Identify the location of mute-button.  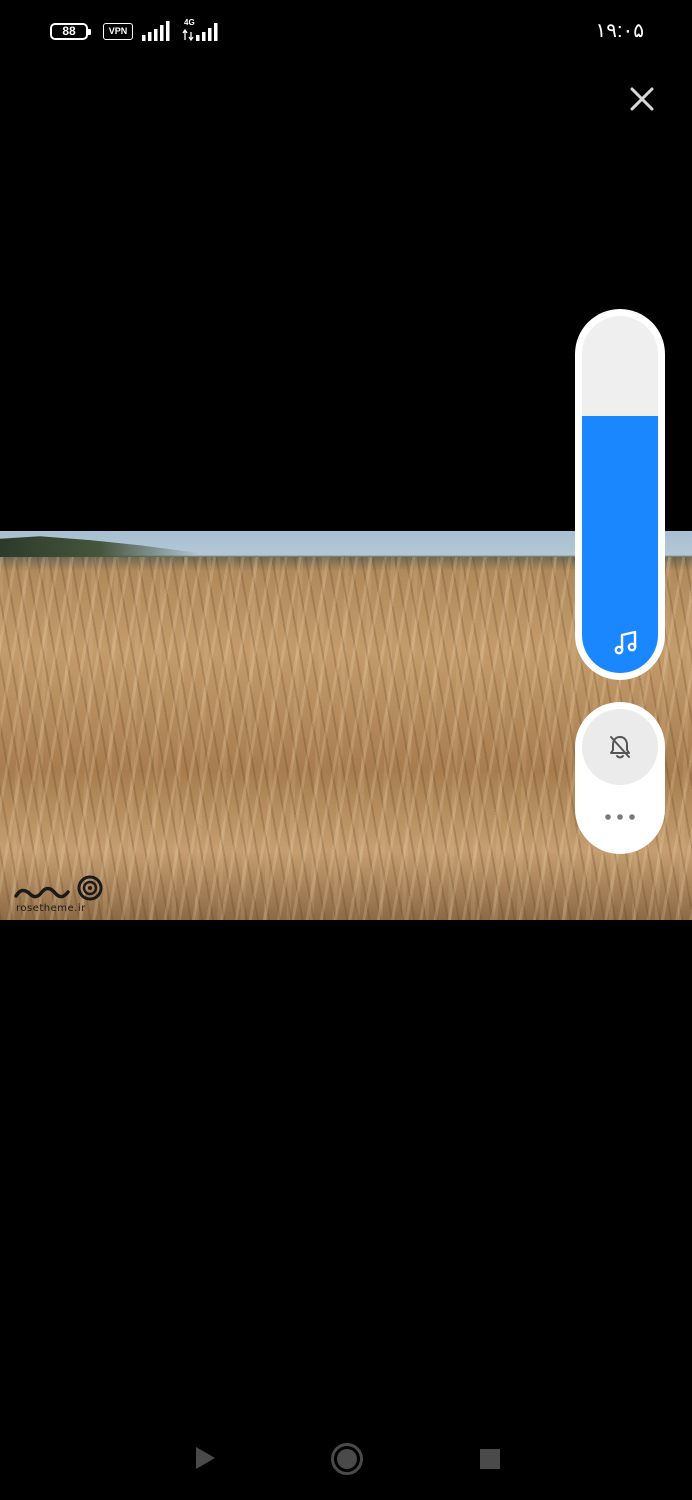
(620, 747).